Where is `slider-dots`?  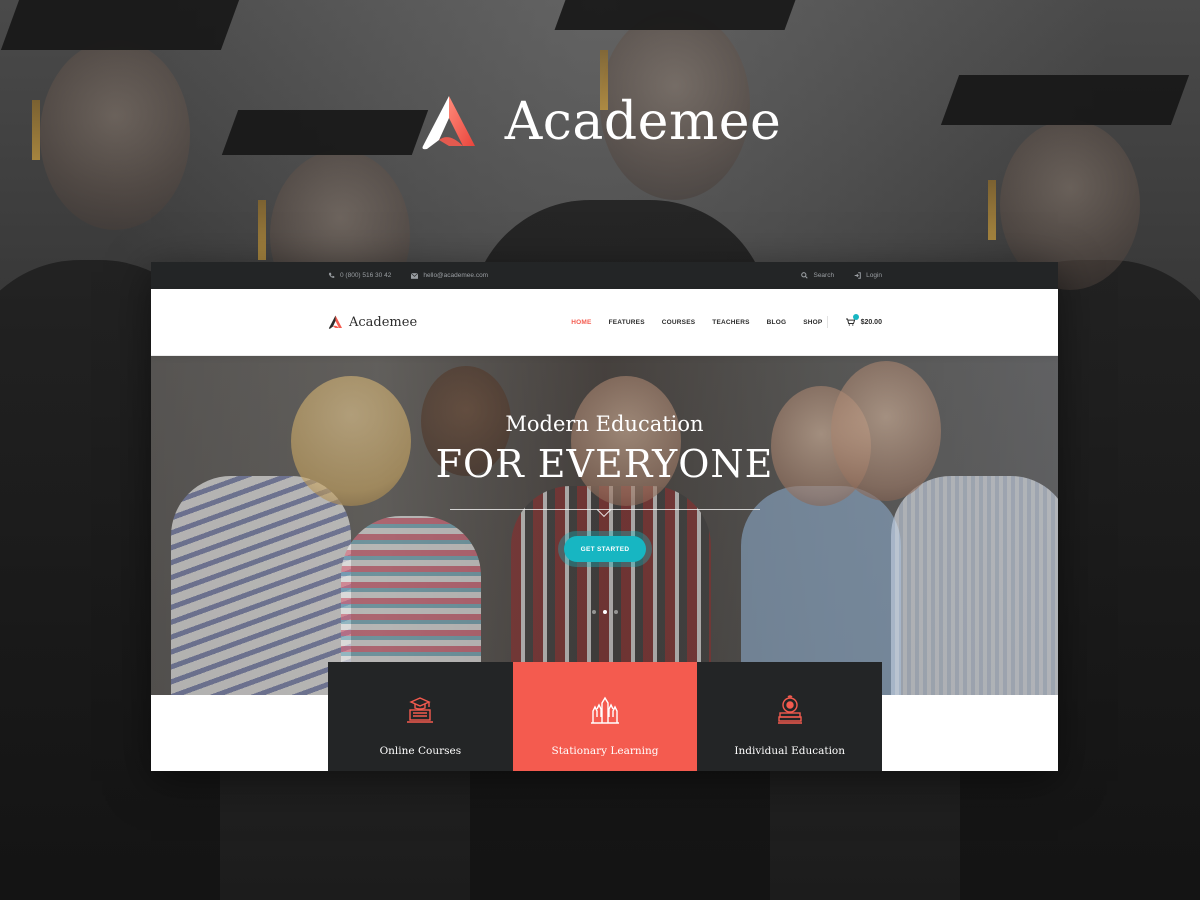
slider-dots is located at coordinates (605, 612).